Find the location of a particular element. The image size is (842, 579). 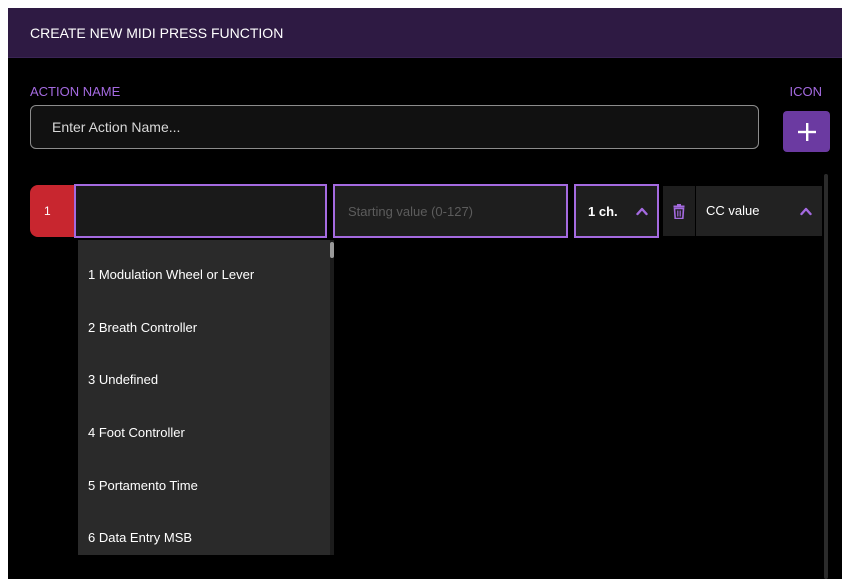

cc-select-field is located at coordinates (200, 211).